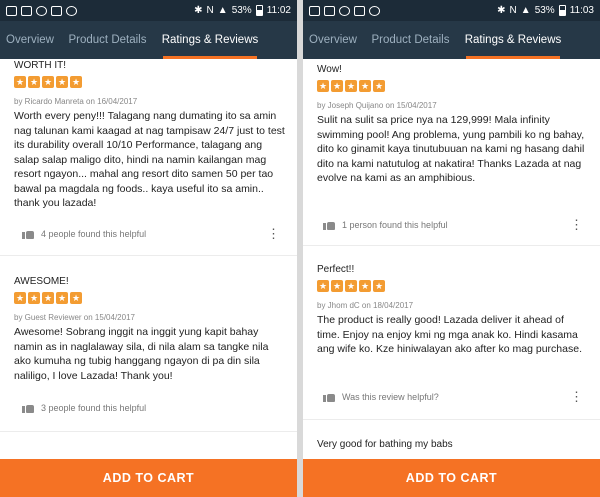  Describe the element at coordinates (151, 233) in the screenshot. I see `helpful-row: 4 people found this helpful ⋮` at that location.